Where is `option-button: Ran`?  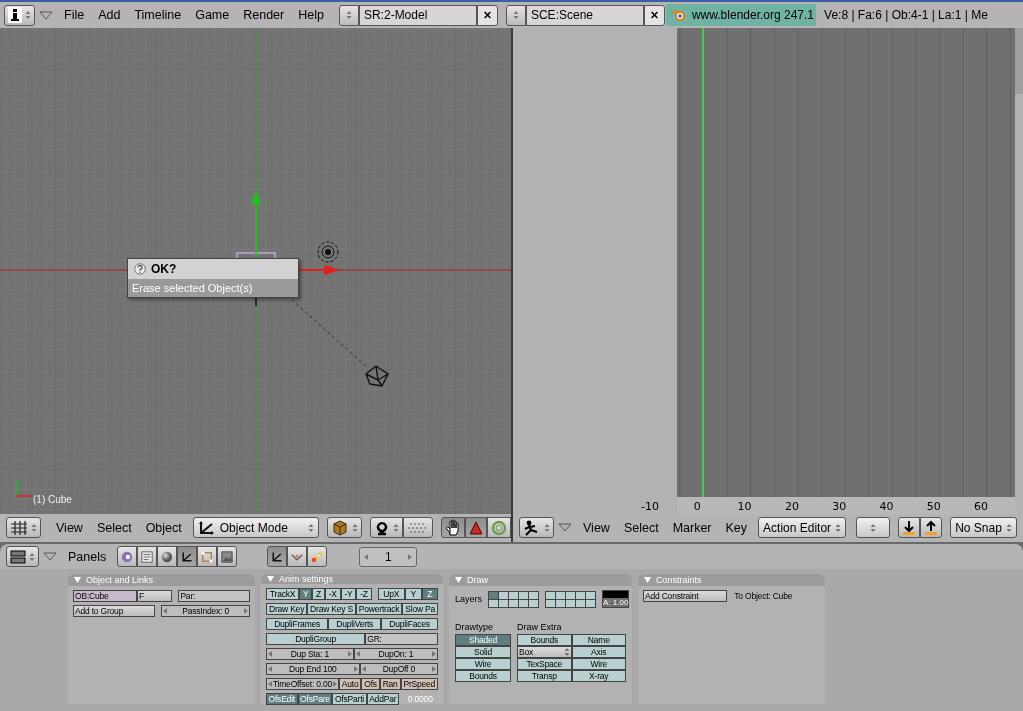
option-button: Ran is located at coordinates (390, 684).